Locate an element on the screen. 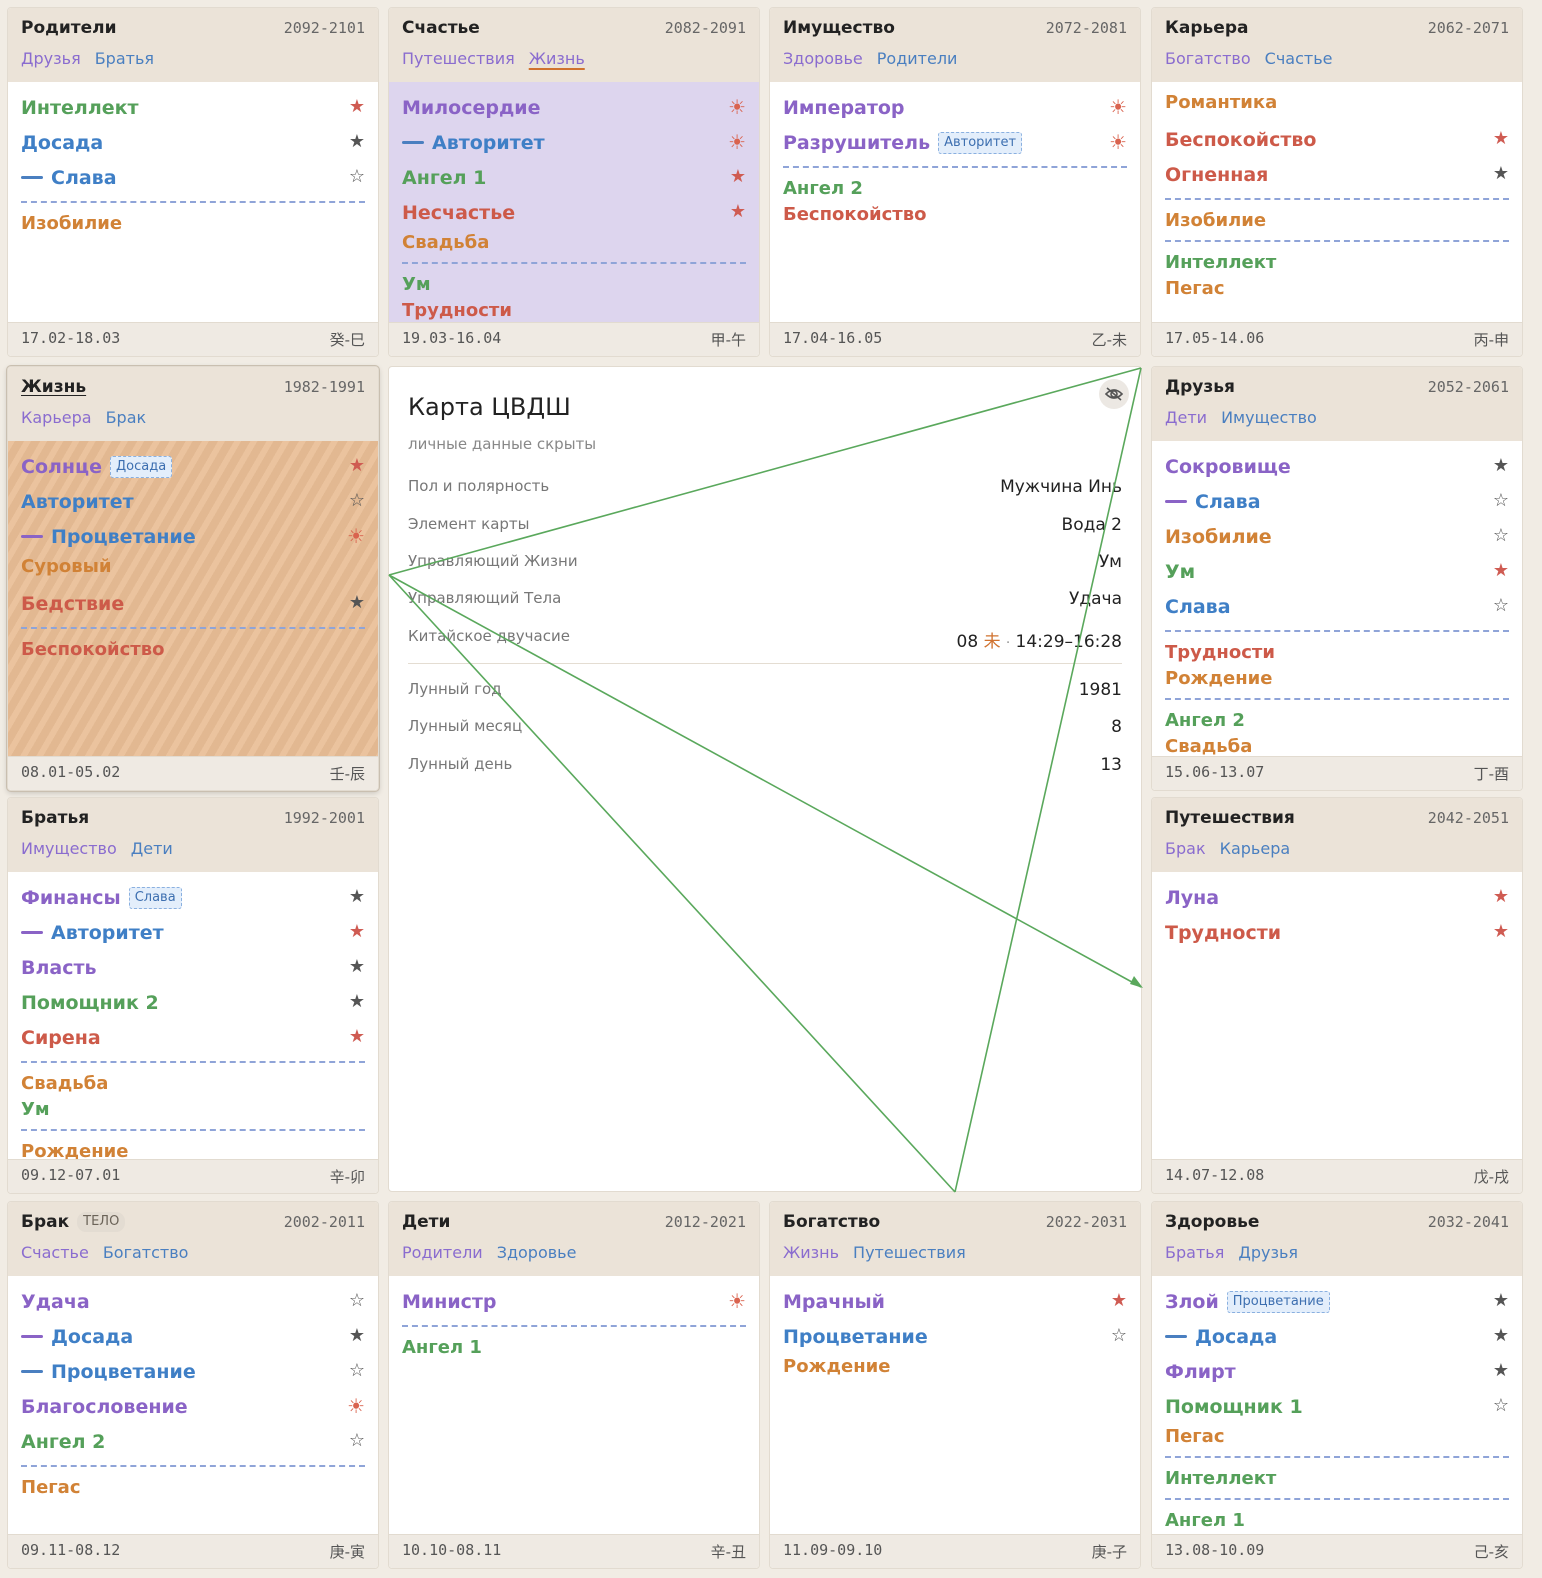 The image size is (1542, 1578). month-range: 17.05-14.06 is located at coordinates (1215, 338).